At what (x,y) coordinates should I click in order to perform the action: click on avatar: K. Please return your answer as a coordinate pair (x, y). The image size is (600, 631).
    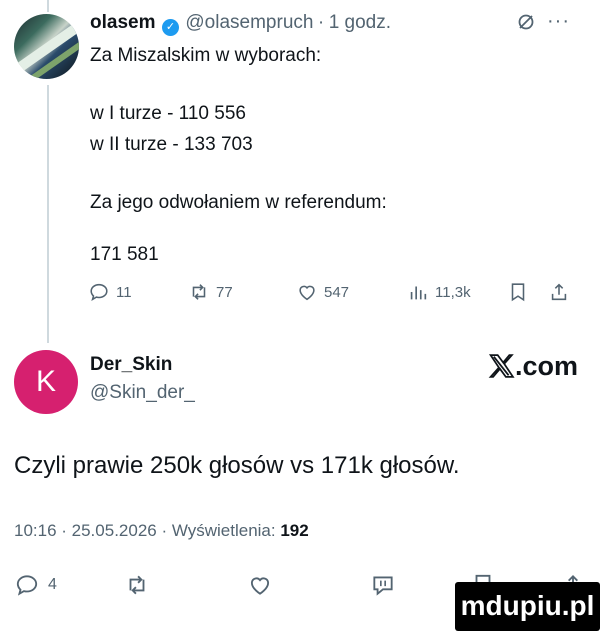
    Looking at the image, I should click on (46, 382).